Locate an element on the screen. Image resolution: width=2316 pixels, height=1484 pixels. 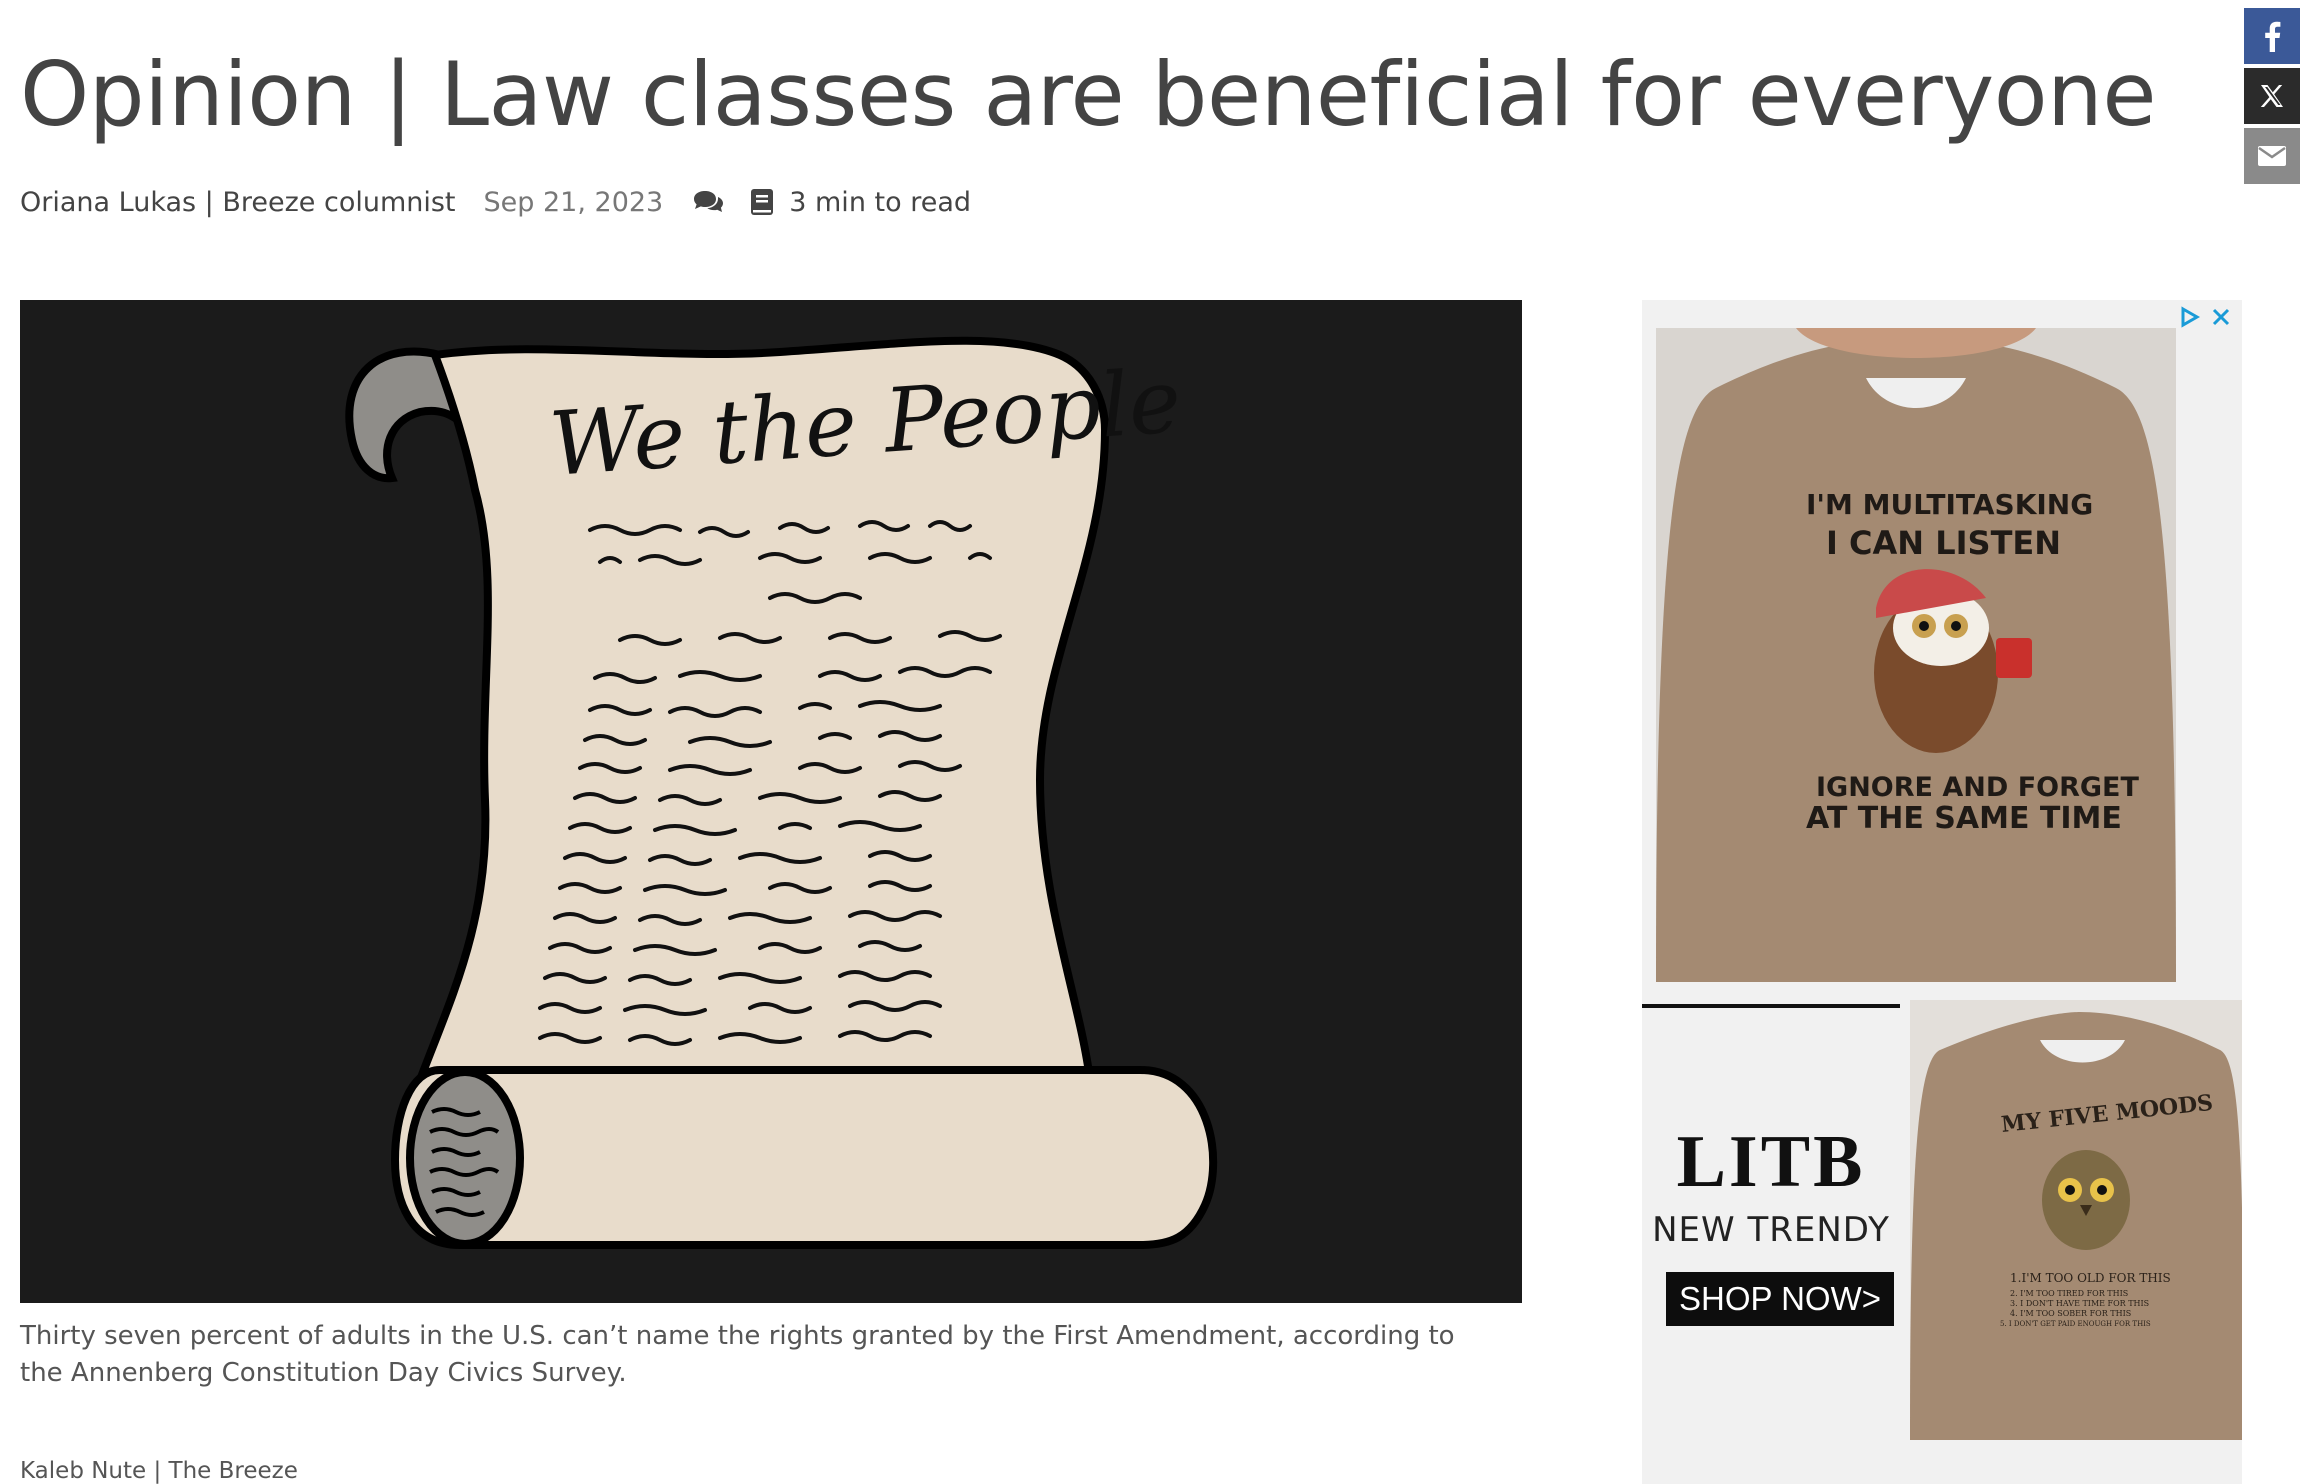
adchoices-button is located at coordinates (2189, 317).